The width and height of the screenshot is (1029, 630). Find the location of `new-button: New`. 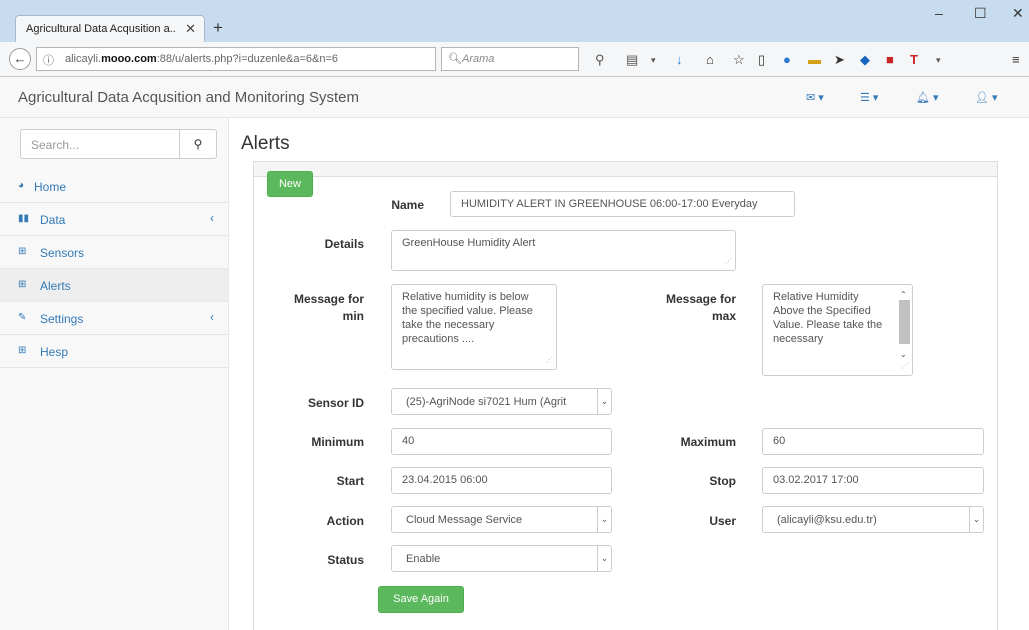

new-button: New is located at coordinates (290, 184).